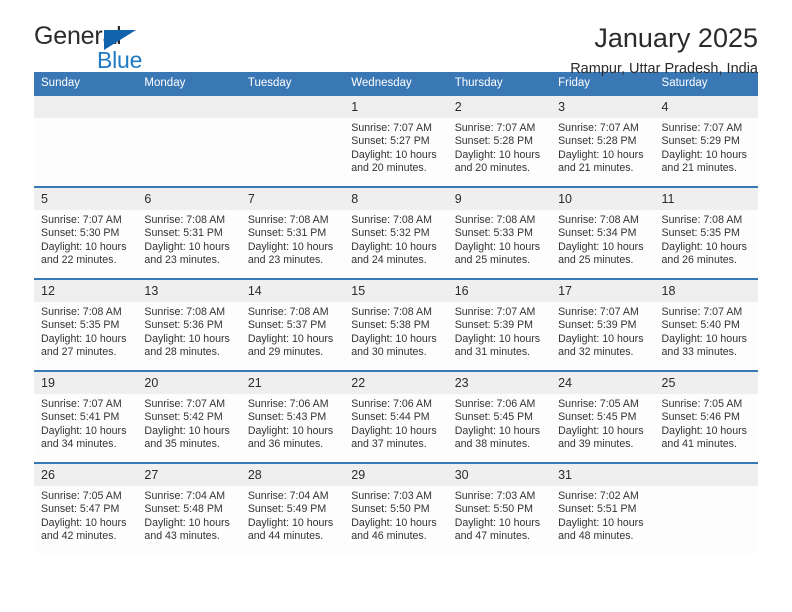 Image resolution: width=792 pixels, height=612 pixels. Describe the element at coordinates (120, 60) in the screenshot. I see `logo-text-blue: Blue` at that location.